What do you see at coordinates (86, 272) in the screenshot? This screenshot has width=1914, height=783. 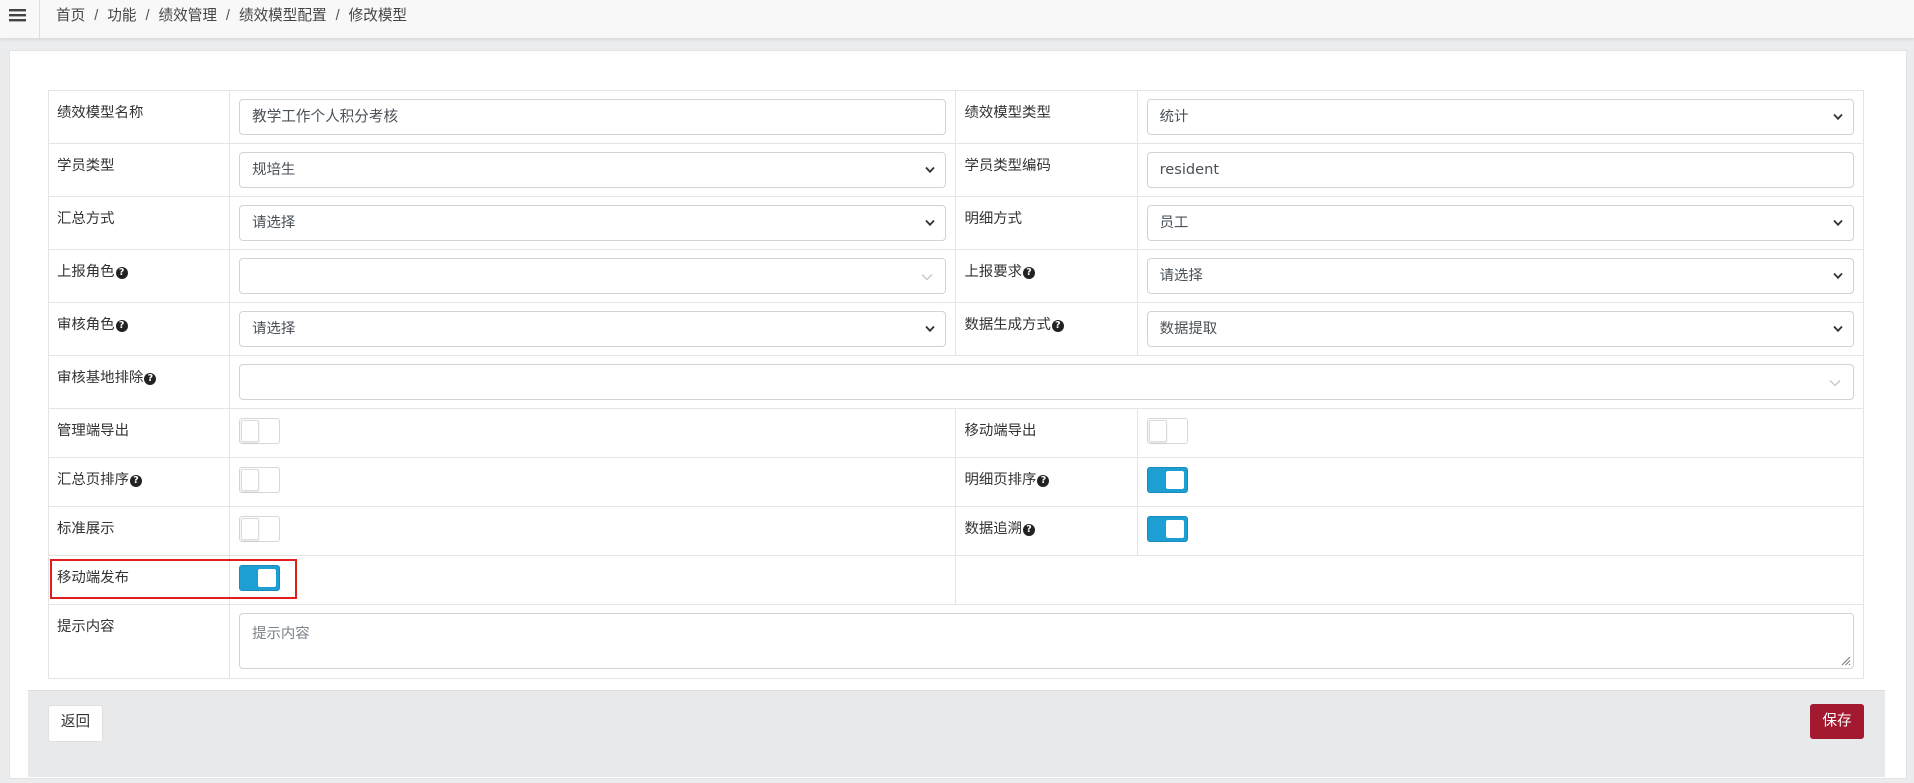 I see `report-role-label-text: 上报角色` at bounding box center [86, 272].